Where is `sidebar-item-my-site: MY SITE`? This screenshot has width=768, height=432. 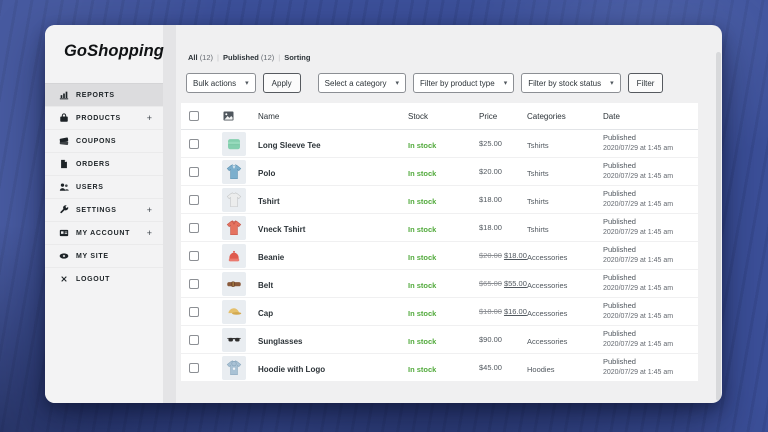 sidebar-item-my-site: MY SITE is located at coordinates (104, 255).